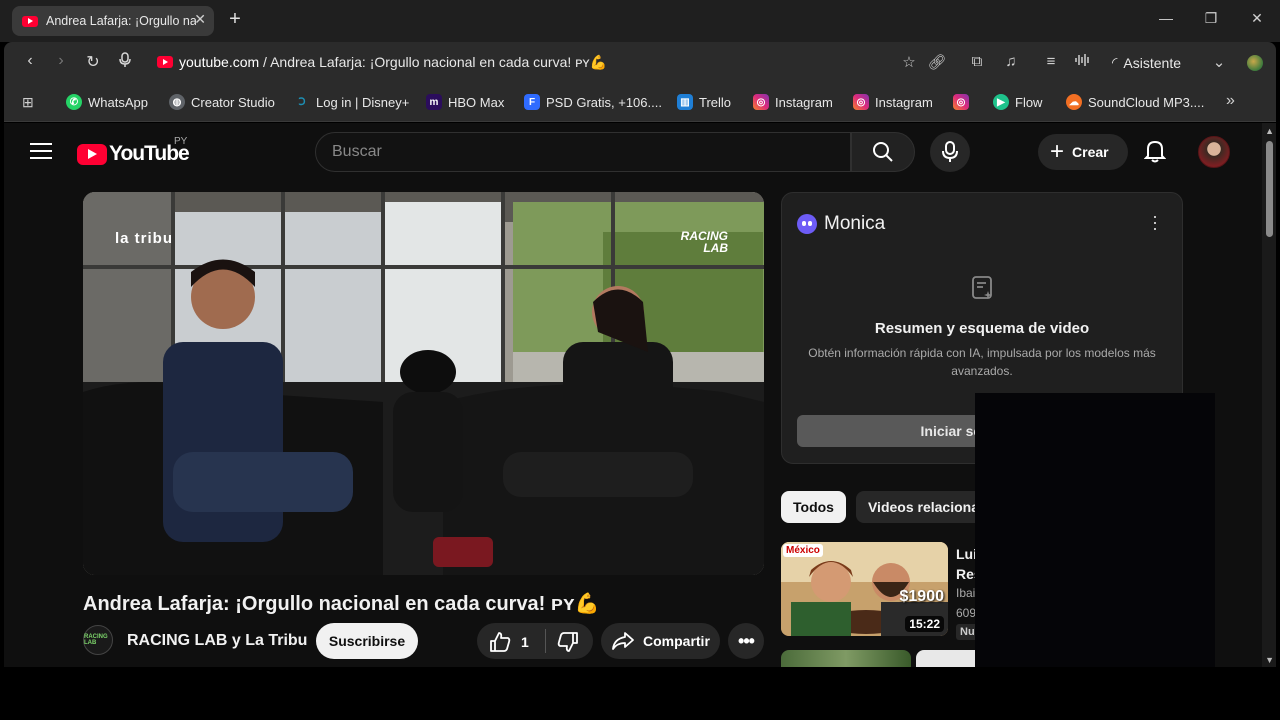 The width and height of the screenshot is (1280, 720). What do you see at coordinates (1219, 62) in the screenshot?
I see `chevron-down-icon: ⌄` at bounding box center [1219, 62].